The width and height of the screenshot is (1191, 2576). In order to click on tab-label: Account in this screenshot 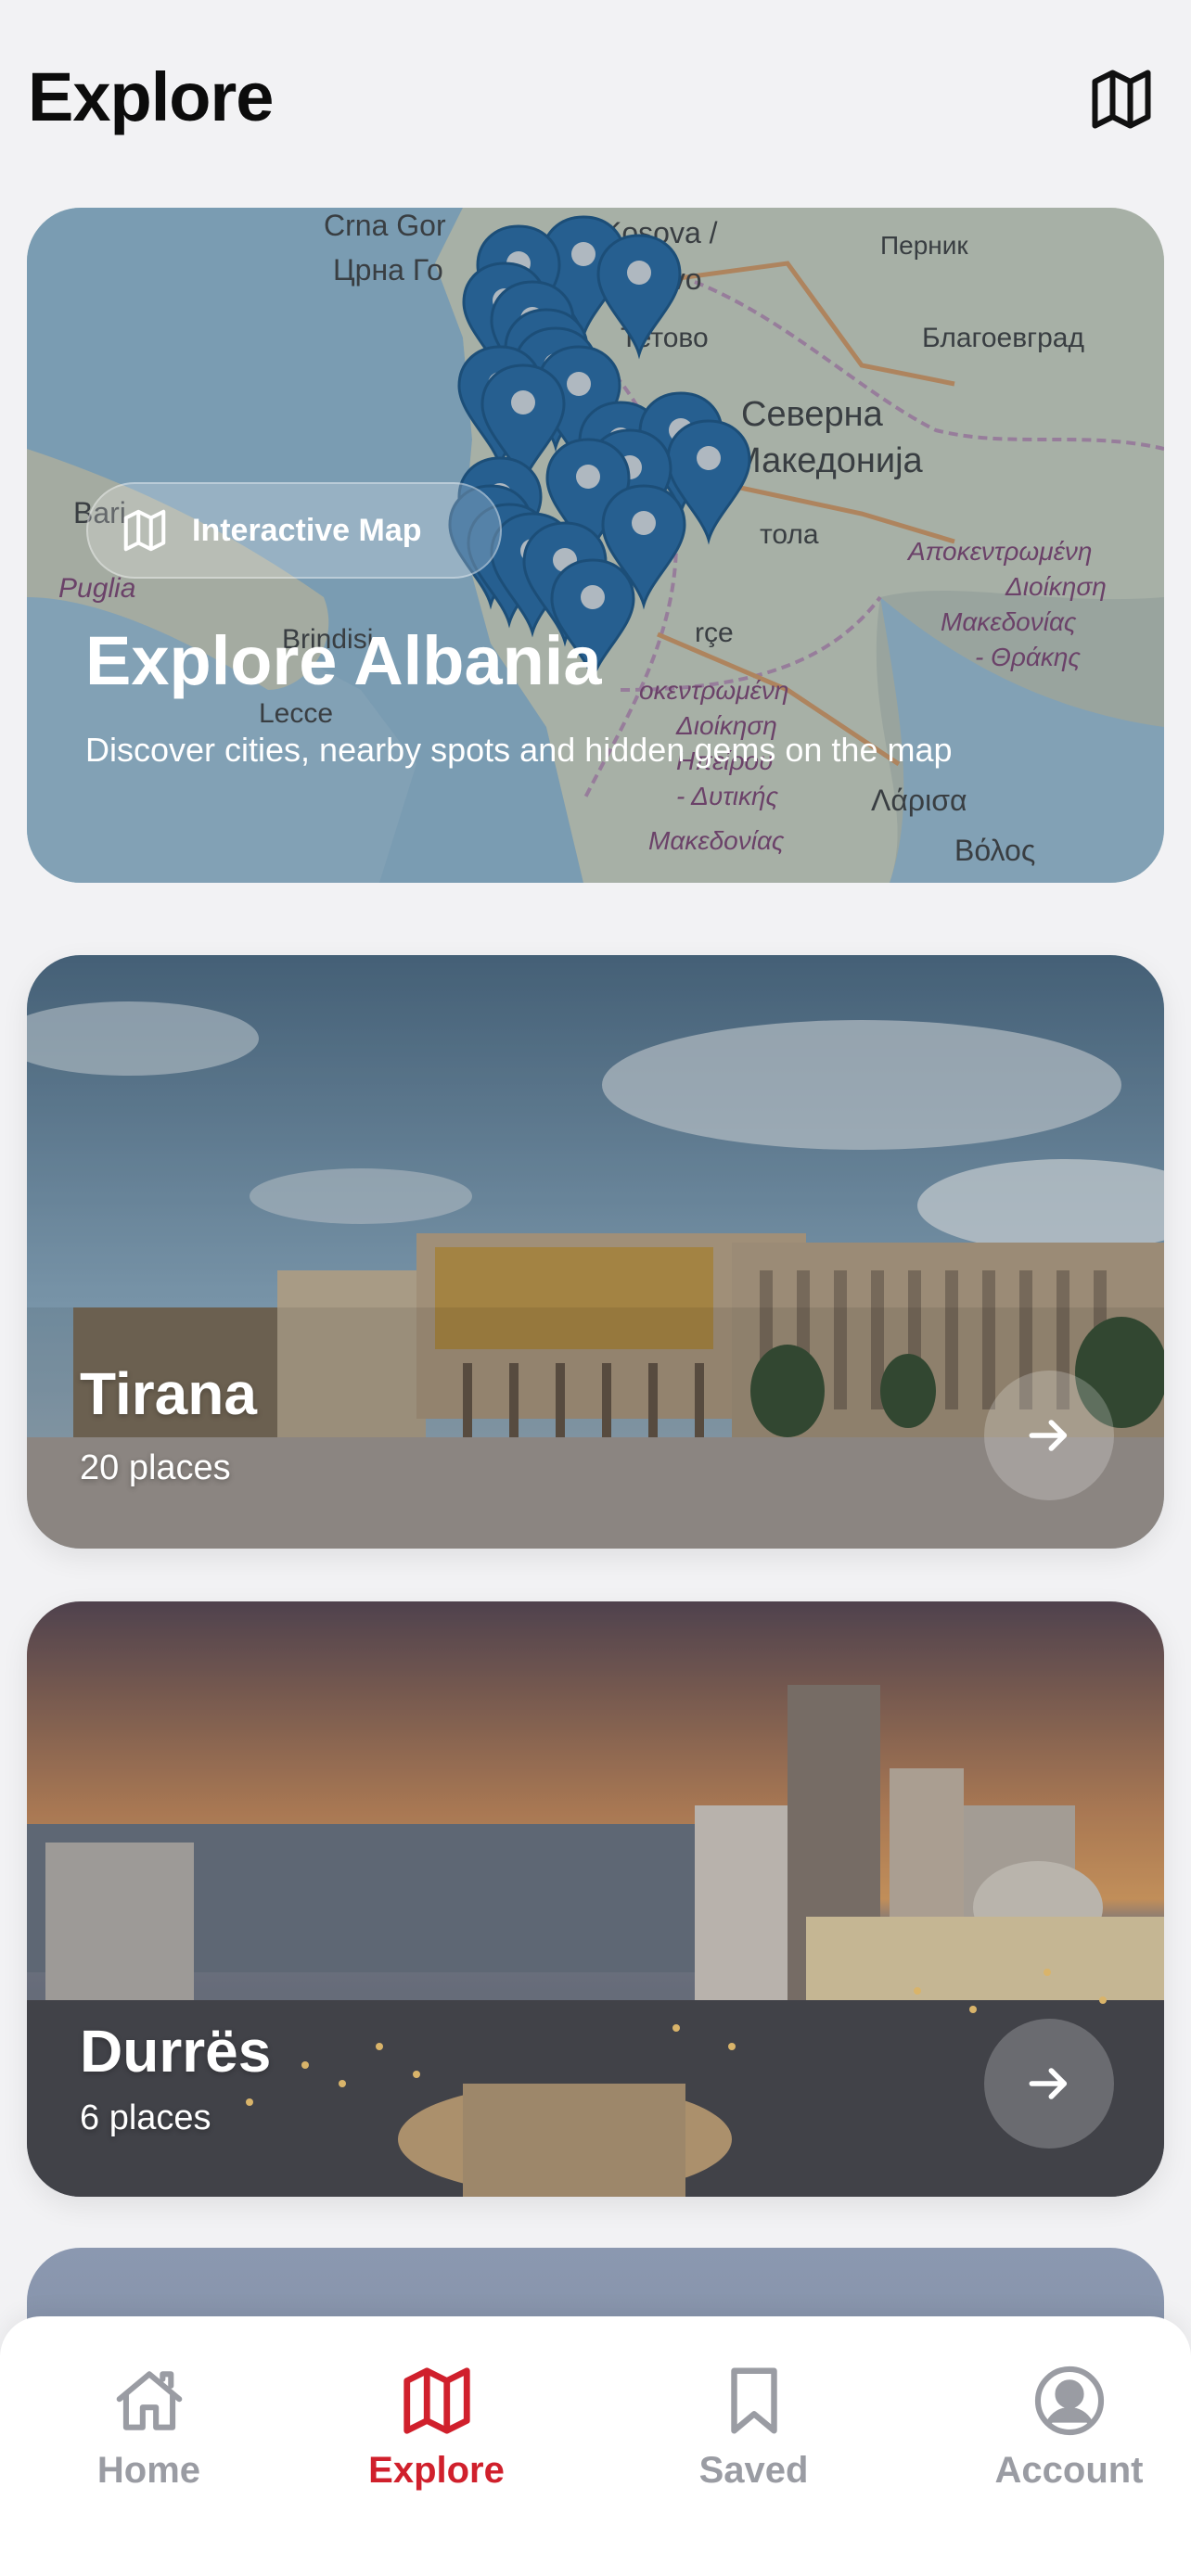, I will do `click(1069, 2471)`.